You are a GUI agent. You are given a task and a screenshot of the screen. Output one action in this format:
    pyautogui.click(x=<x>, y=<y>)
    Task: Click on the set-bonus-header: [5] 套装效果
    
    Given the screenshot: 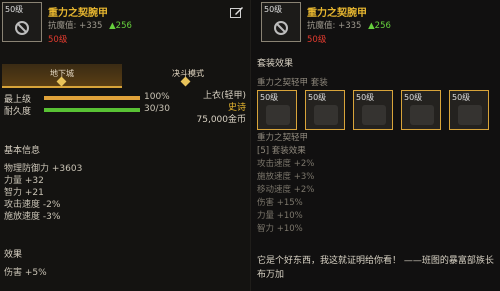 What is the action you would take?
    pyautogui.click(x=281, y=151)
    